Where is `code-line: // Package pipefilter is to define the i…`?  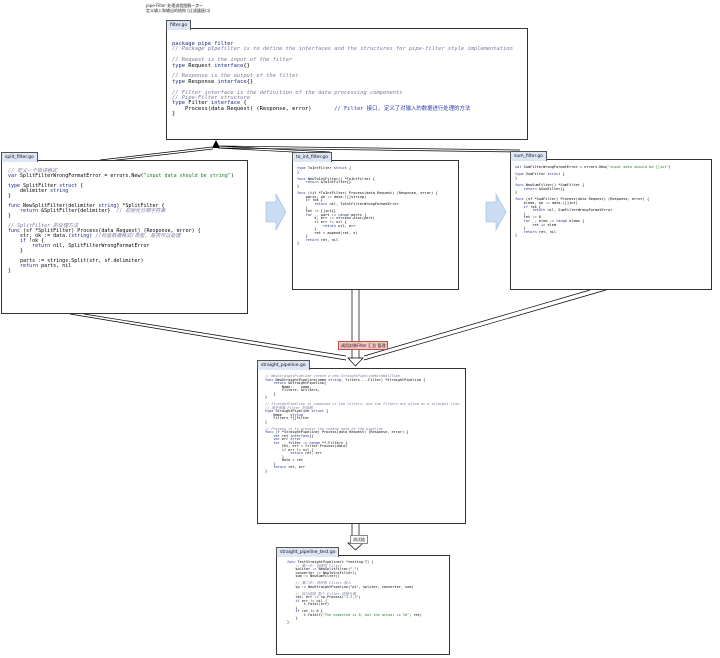 code-line: // Package pipefilter is to define the i… is located at coordinates (342, 49).